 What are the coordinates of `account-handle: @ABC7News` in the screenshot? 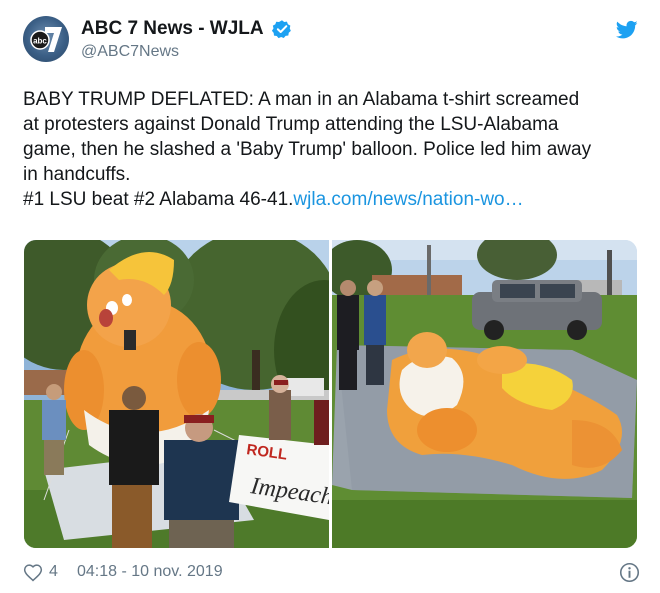 It's located at (186, 52).